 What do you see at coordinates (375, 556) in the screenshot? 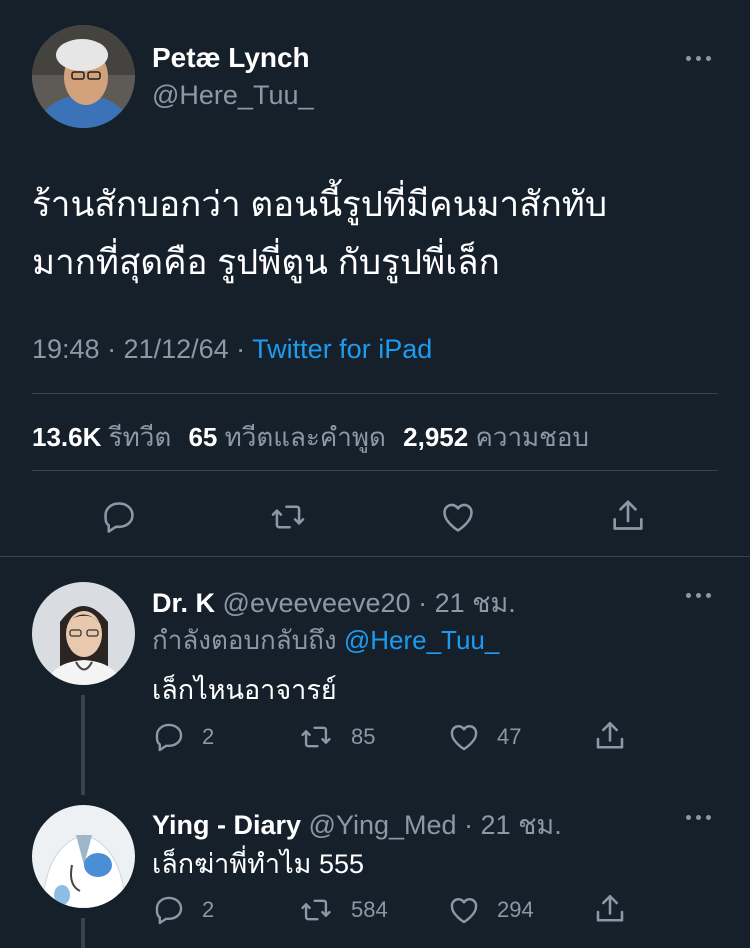
I see `section-divider` at bounding box center [375, 556].